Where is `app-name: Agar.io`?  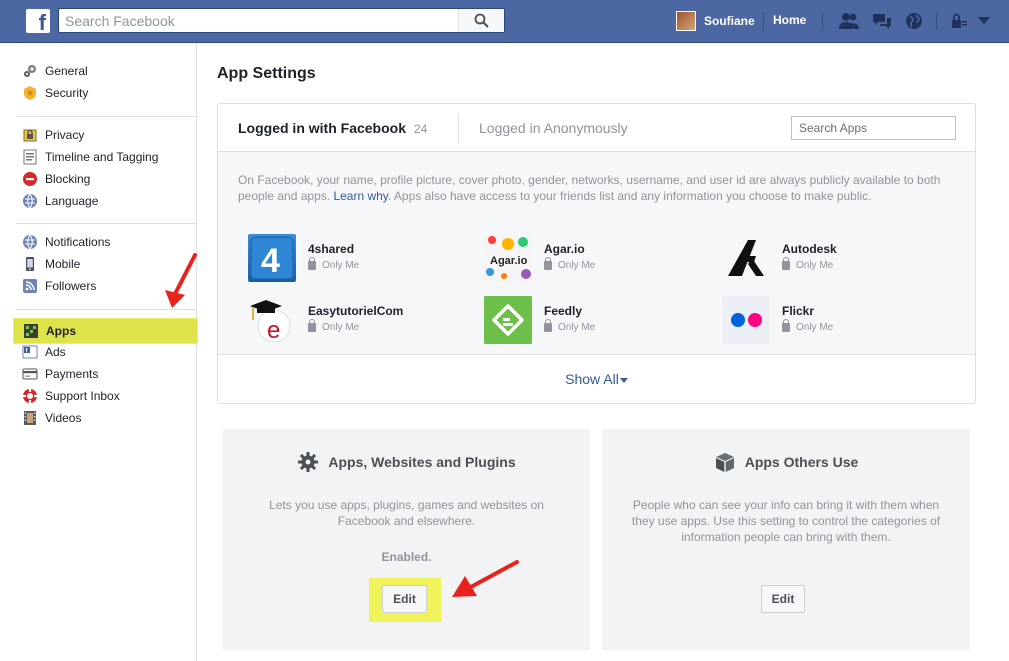 app-name: Agar.io is located at coordinates (564, 249).